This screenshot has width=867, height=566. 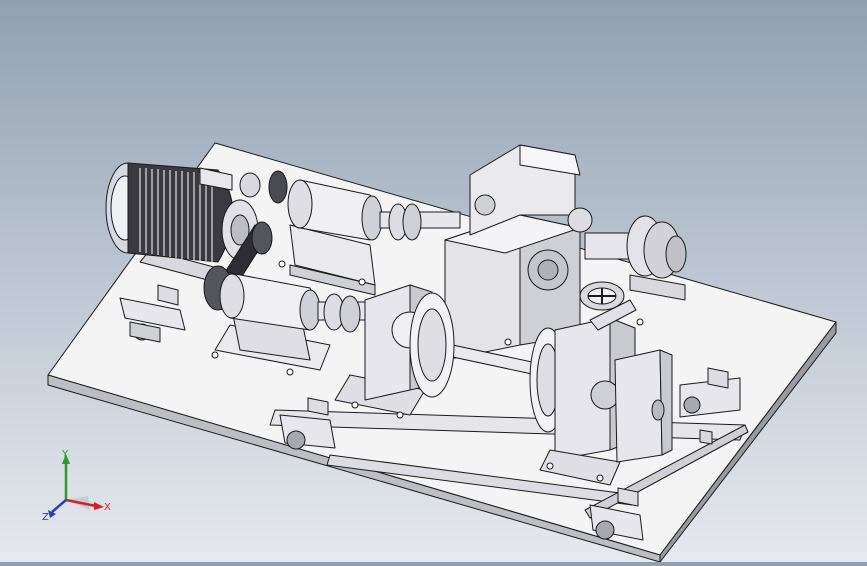 I want to click on x-axis-arrow, so click(x=99, y=506).